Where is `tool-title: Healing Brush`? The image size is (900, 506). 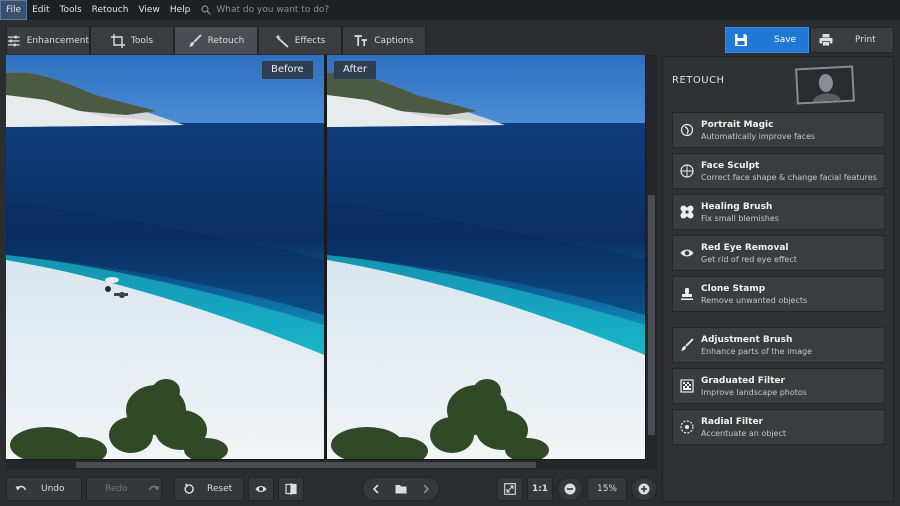
tool-title: Healing Brush is located at coordinates (737, 206).